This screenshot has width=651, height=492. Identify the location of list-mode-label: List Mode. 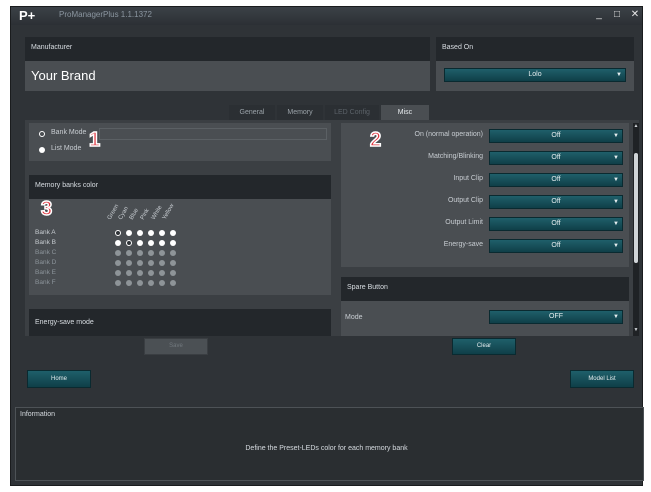
(66, 148).